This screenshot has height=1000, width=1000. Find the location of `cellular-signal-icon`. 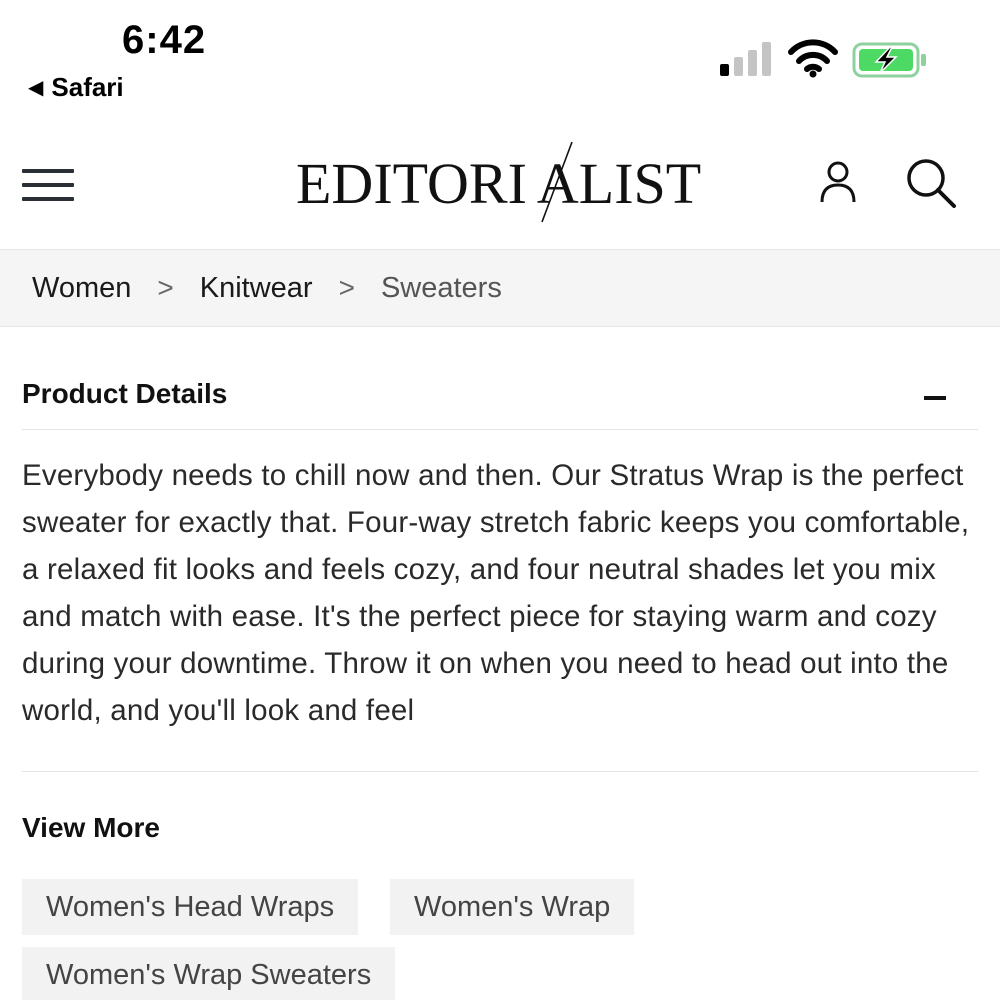

cellular-signal-icon is located at coordinates (745, 59).